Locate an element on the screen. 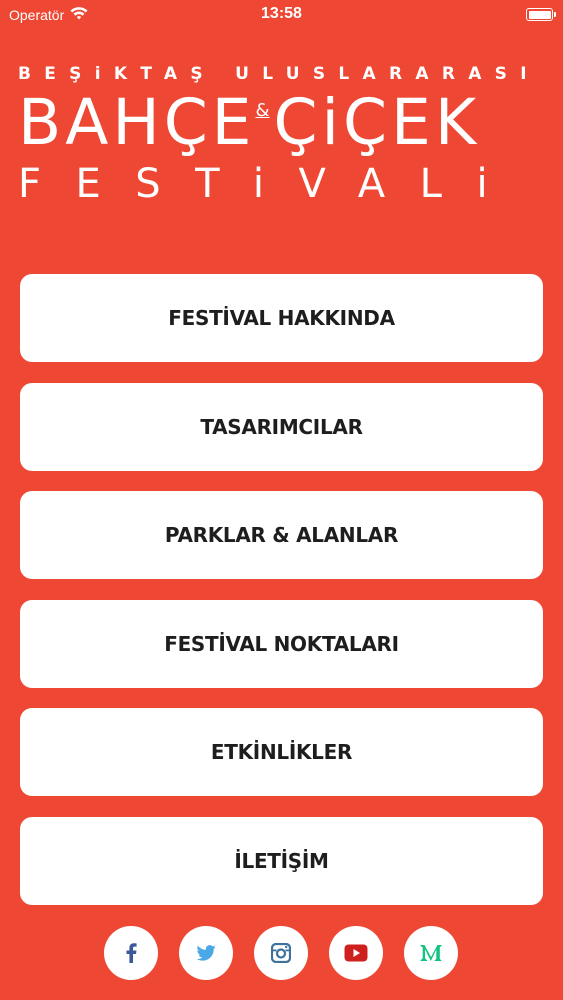  facebook-button is located at coordinates (131, 953).